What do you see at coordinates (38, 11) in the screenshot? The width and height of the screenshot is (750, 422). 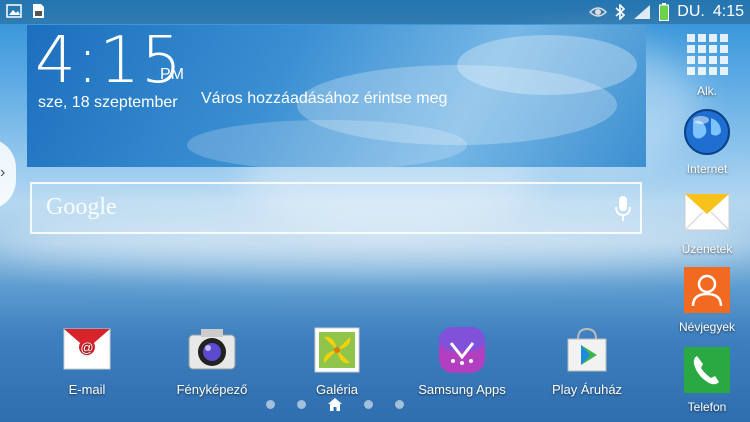 I see `sim-card-icon` at bounding box center [38, 11].